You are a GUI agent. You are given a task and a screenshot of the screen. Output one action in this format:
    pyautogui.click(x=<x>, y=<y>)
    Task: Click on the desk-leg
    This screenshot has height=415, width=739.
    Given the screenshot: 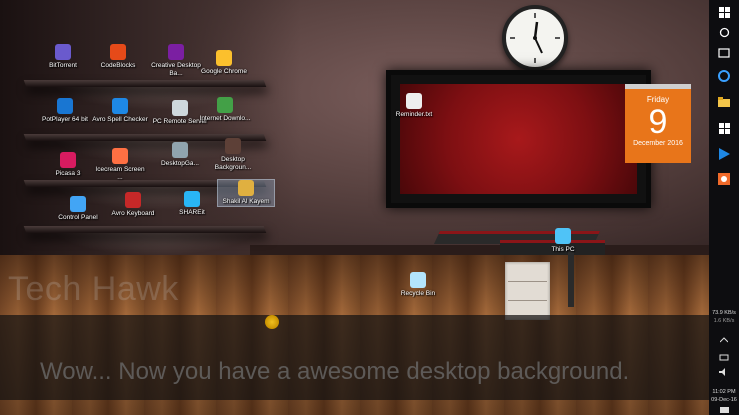 What is the action you would take?
    pyautogui.click(x=571, y=279)
    